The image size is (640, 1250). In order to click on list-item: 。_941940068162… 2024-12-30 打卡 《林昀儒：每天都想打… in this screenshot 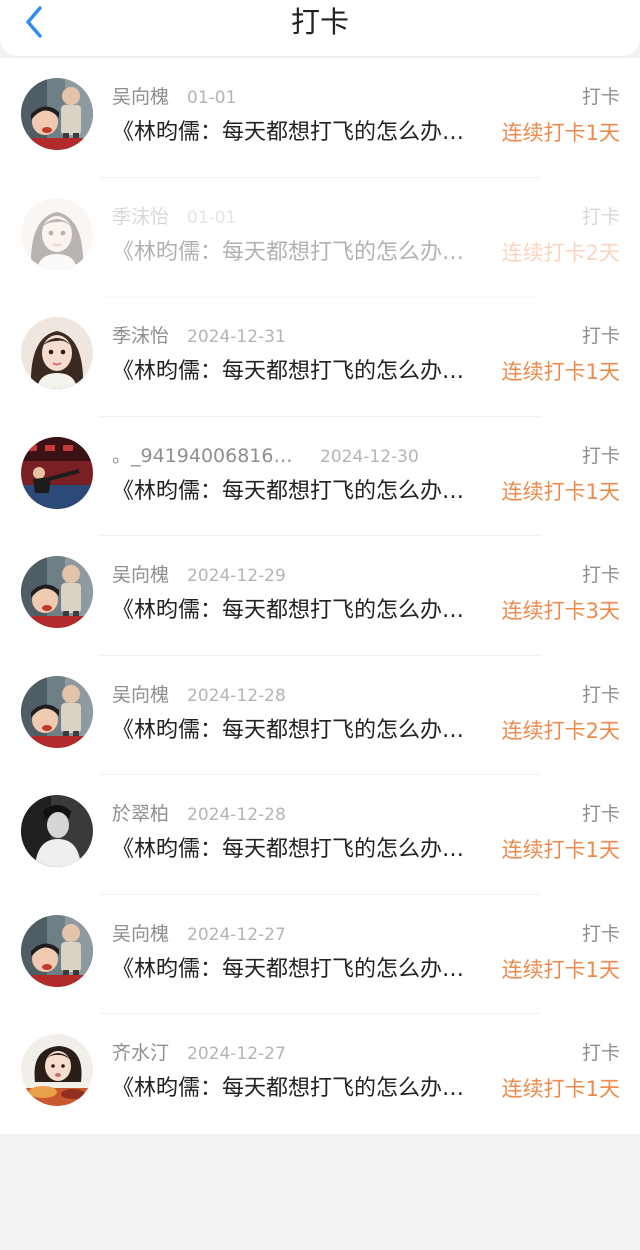, I will do `click(320, 476)`.